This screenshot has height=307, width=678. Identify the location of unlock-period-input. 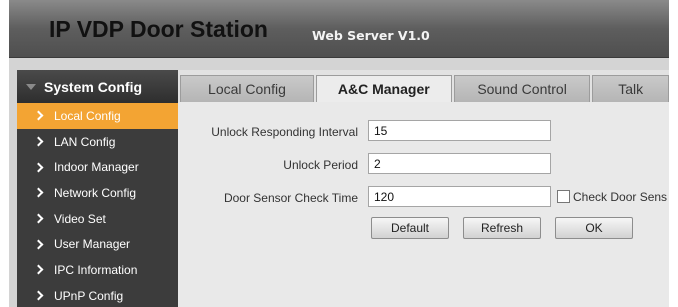
(459, 163).